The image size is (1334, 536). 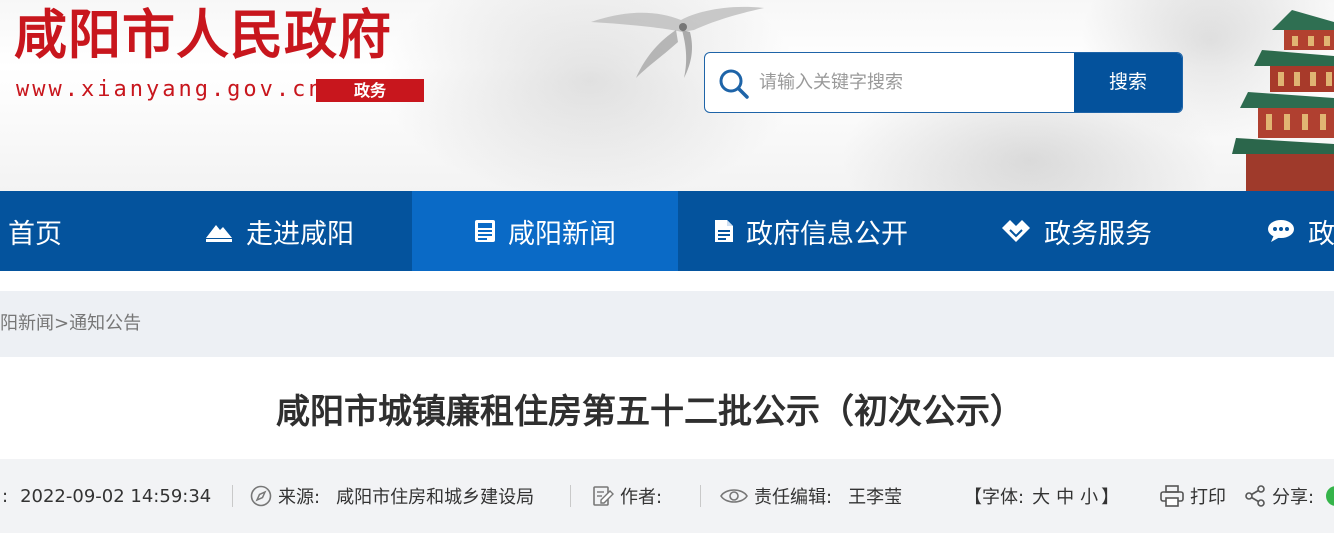 What do you see at coordinates (1016, 231) in the screenshot?
I see `handshake-icon` at bounding box center [1016, 231].